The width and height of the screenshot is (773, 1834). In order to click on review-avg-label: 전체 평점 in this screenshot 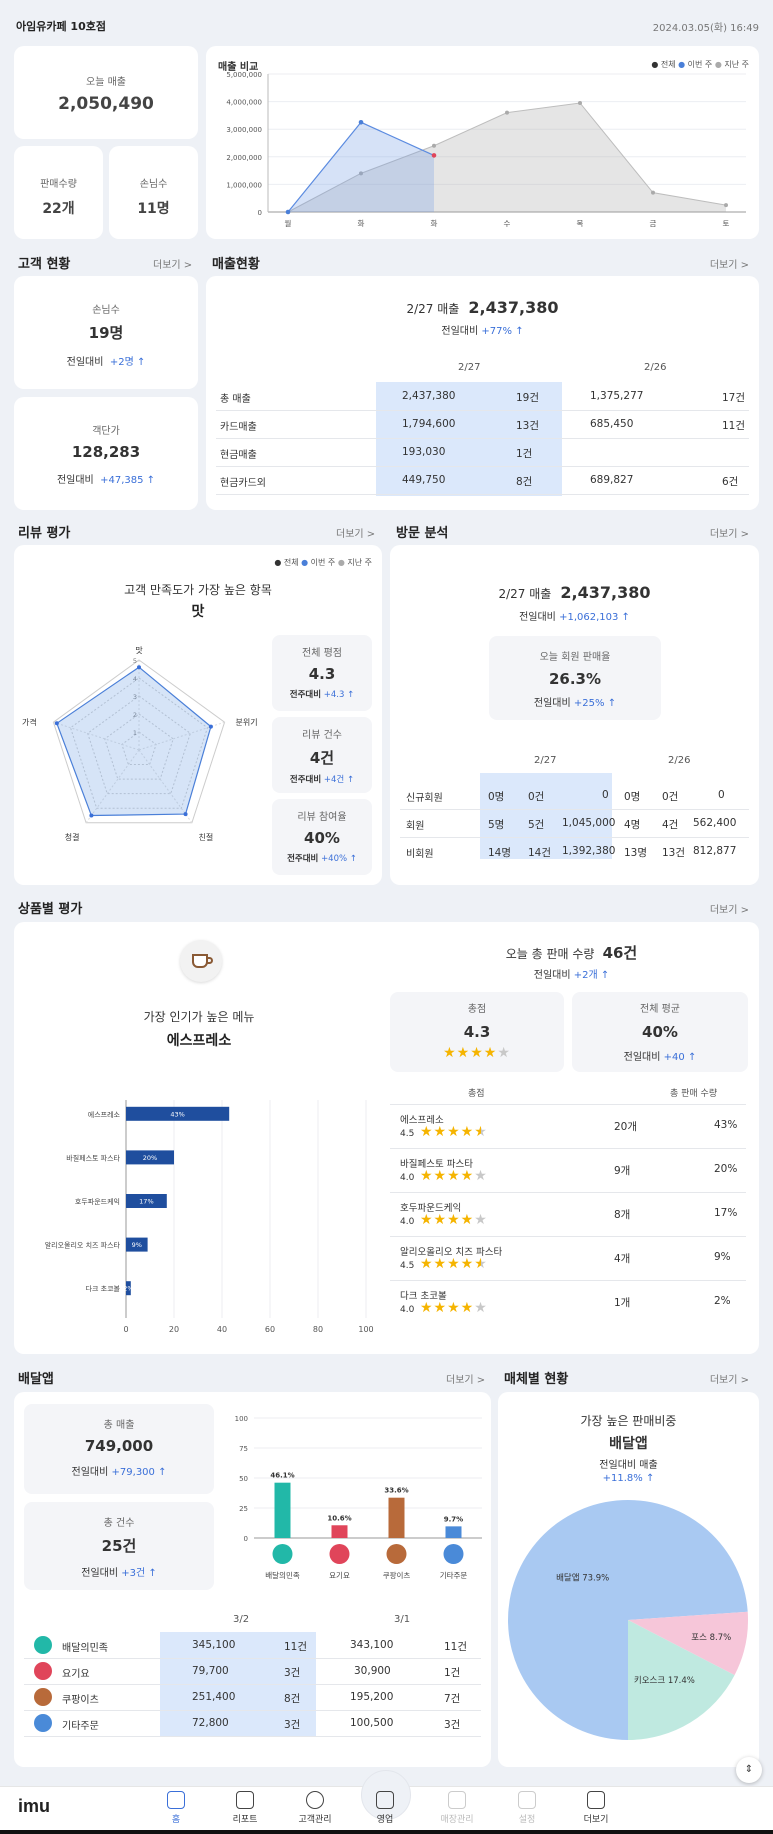, I will do `click(322, 653)`.